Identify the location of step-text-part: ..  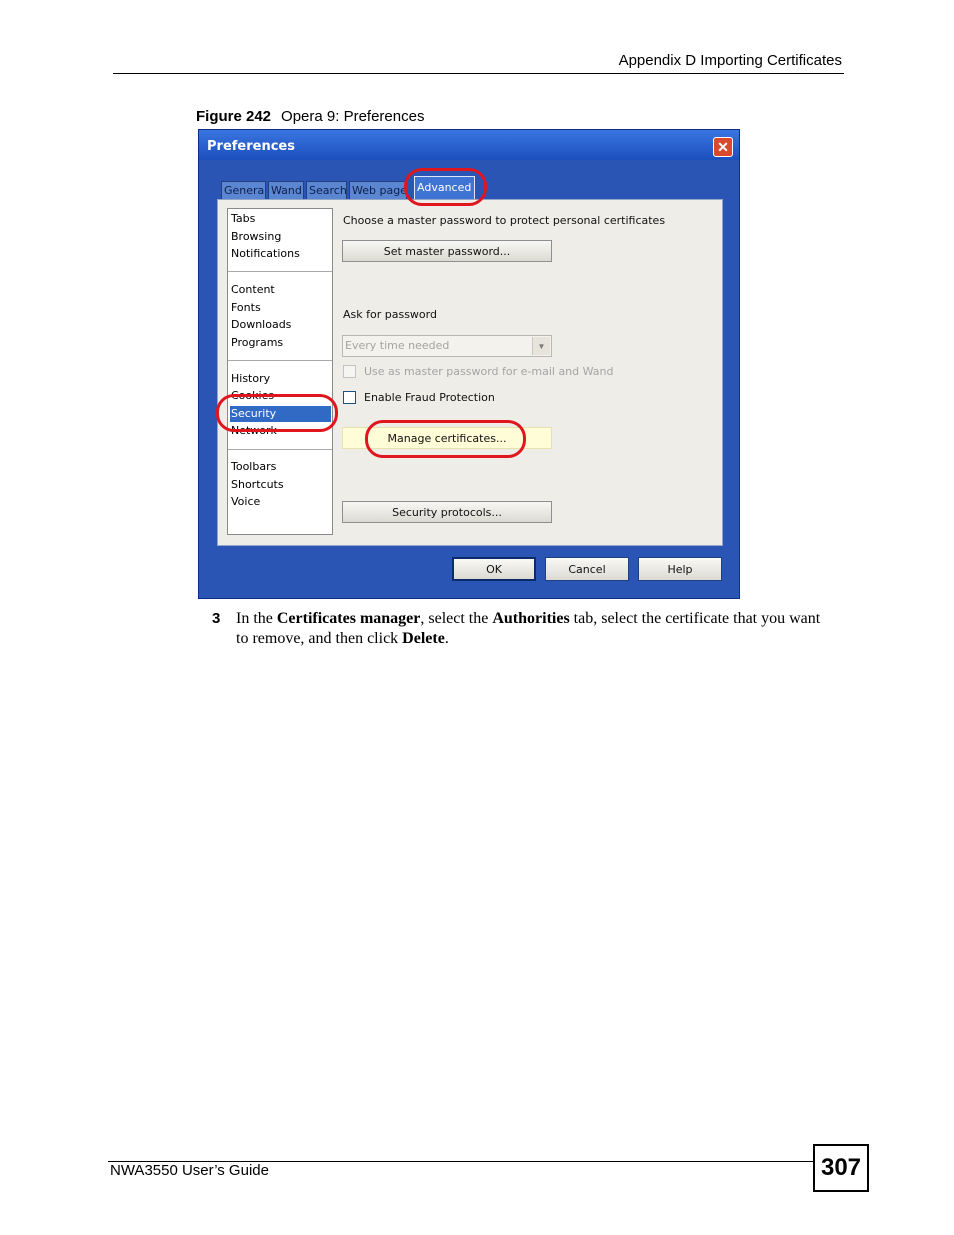
(446, 638).